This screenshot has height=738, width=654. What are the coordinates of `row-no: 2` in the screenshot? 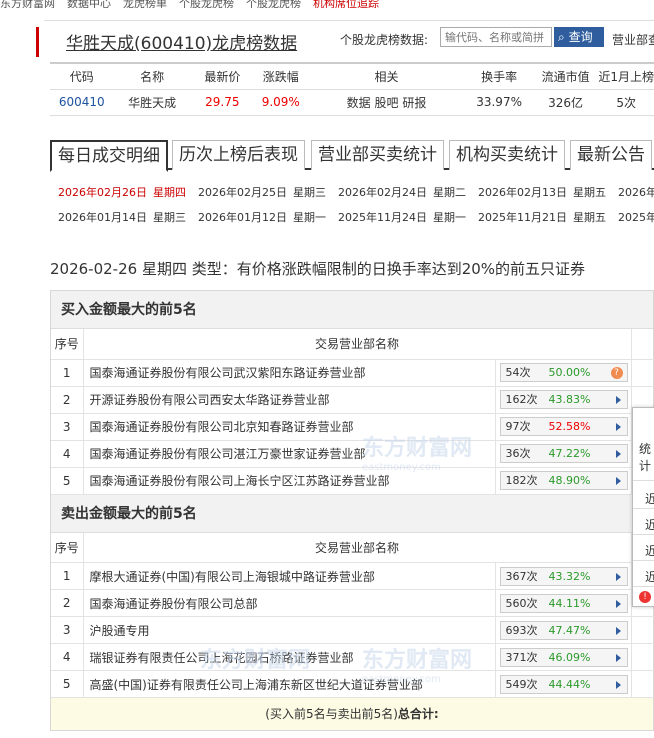 It's located at (67, 603).